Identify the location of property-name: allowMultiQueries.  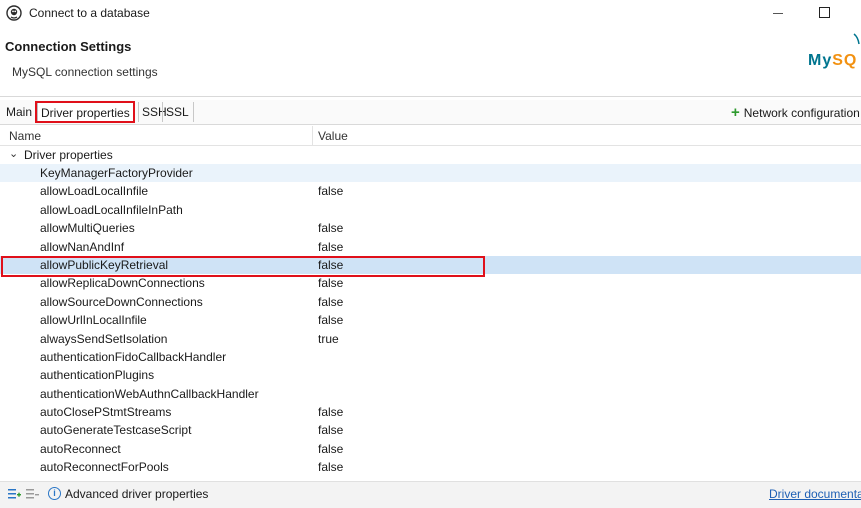
(87, 228).